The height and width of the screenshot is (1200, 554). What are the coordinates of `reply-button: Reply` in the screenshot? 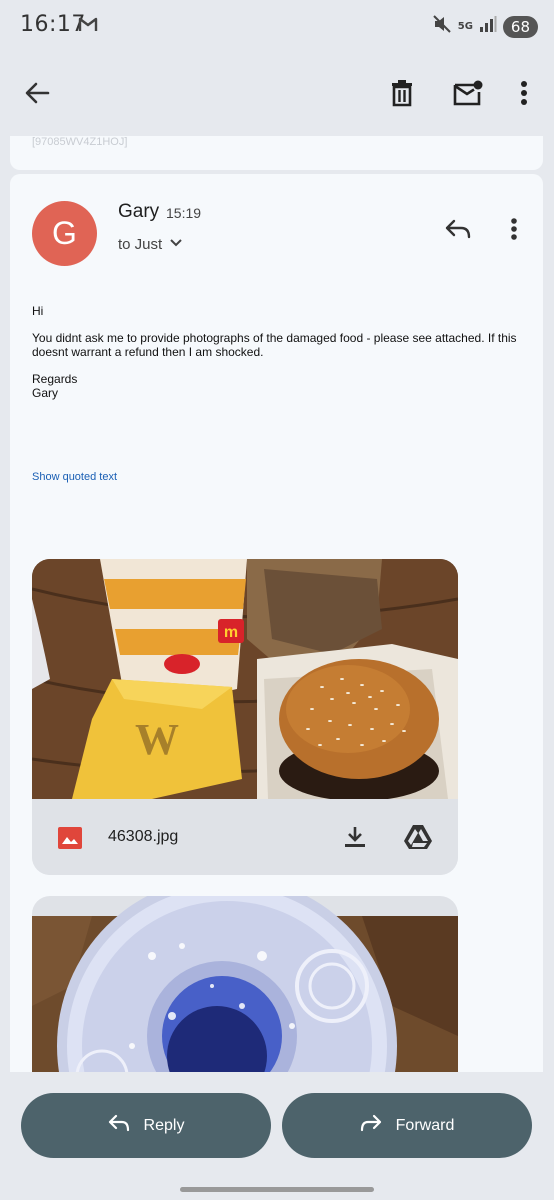 It's located at (146, 1125).